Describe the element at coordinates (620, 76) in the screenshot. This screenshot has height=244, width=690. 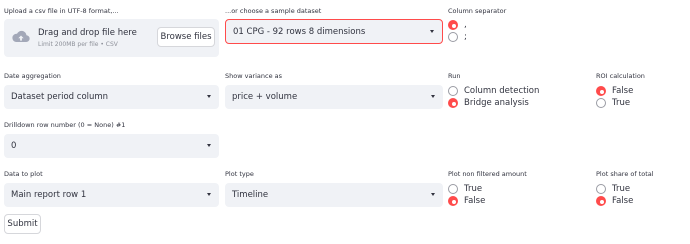
I see `roi-calculation-label: ROI calculation` at that location.